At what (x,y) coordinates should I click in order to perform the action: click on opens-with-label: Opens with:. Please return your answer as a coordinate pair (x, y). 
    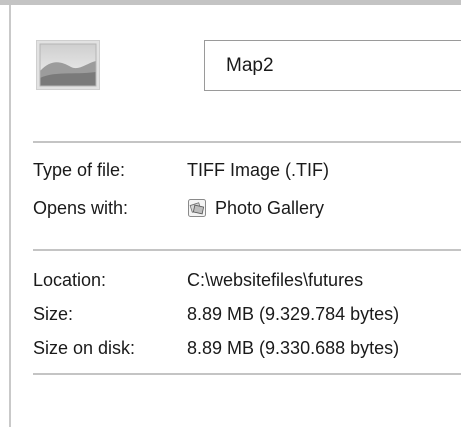
    Looking at the image, I should click on (81, 208).